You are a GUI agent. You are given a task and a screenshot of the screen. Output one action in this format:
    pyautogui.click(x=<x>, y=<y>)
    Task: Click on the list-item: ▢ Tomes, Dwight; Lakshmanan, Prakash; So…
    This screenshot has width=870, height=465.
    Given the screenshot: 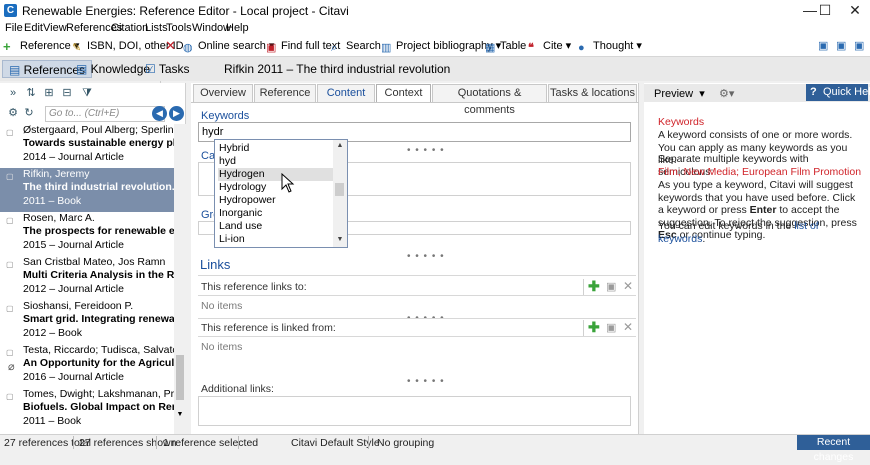 What is the action you would take?
    pyautogui.click(x=87, y=410)
    